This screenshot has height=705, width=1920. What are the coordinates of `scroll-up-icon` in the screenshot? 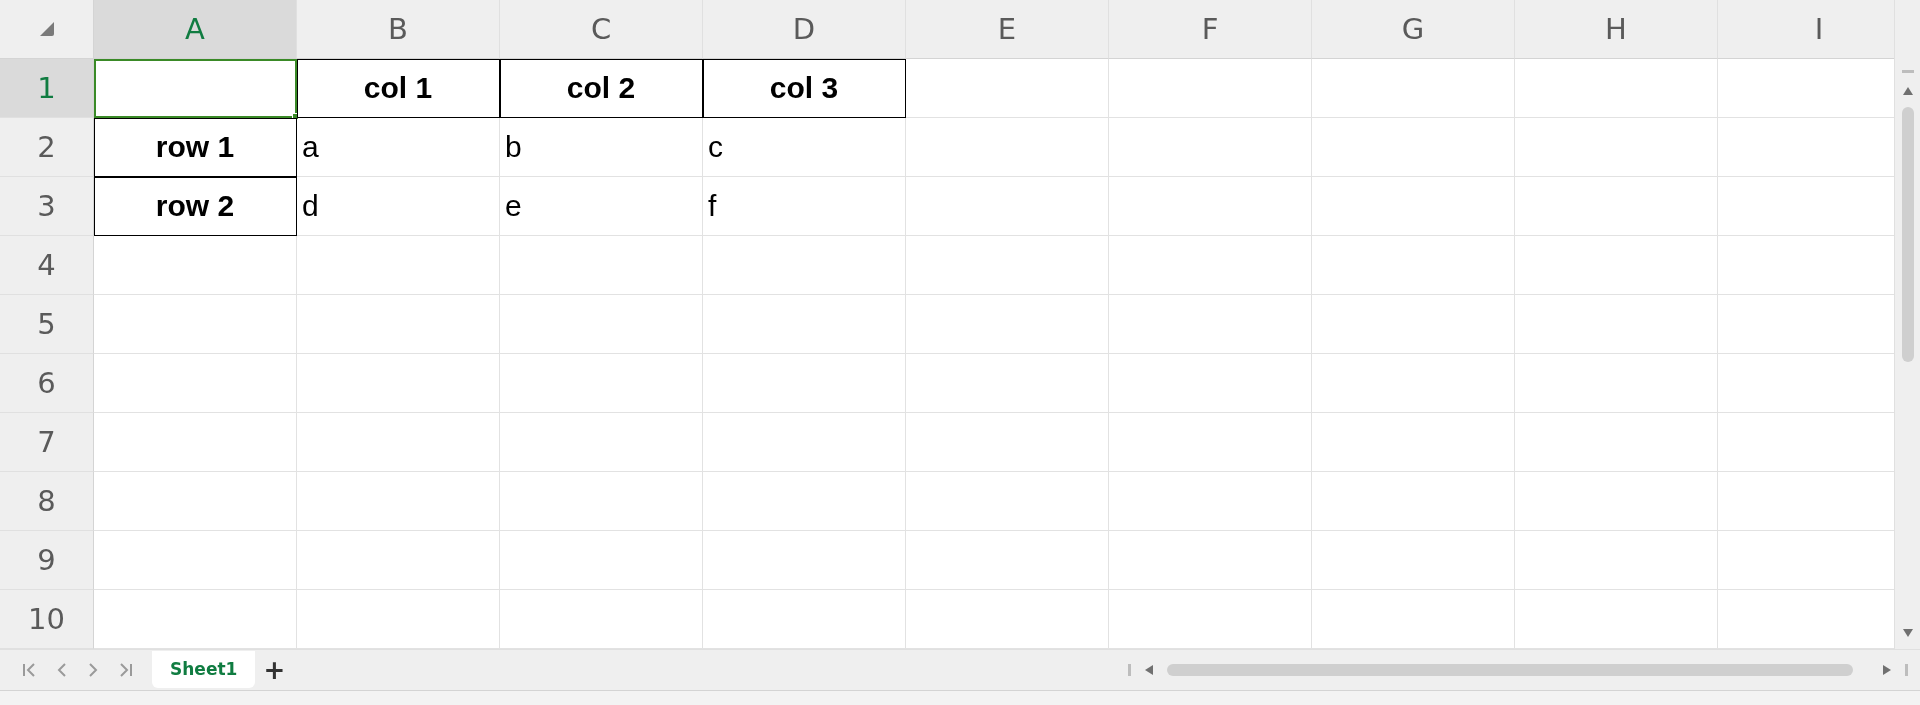 It's located at (1907, 91).